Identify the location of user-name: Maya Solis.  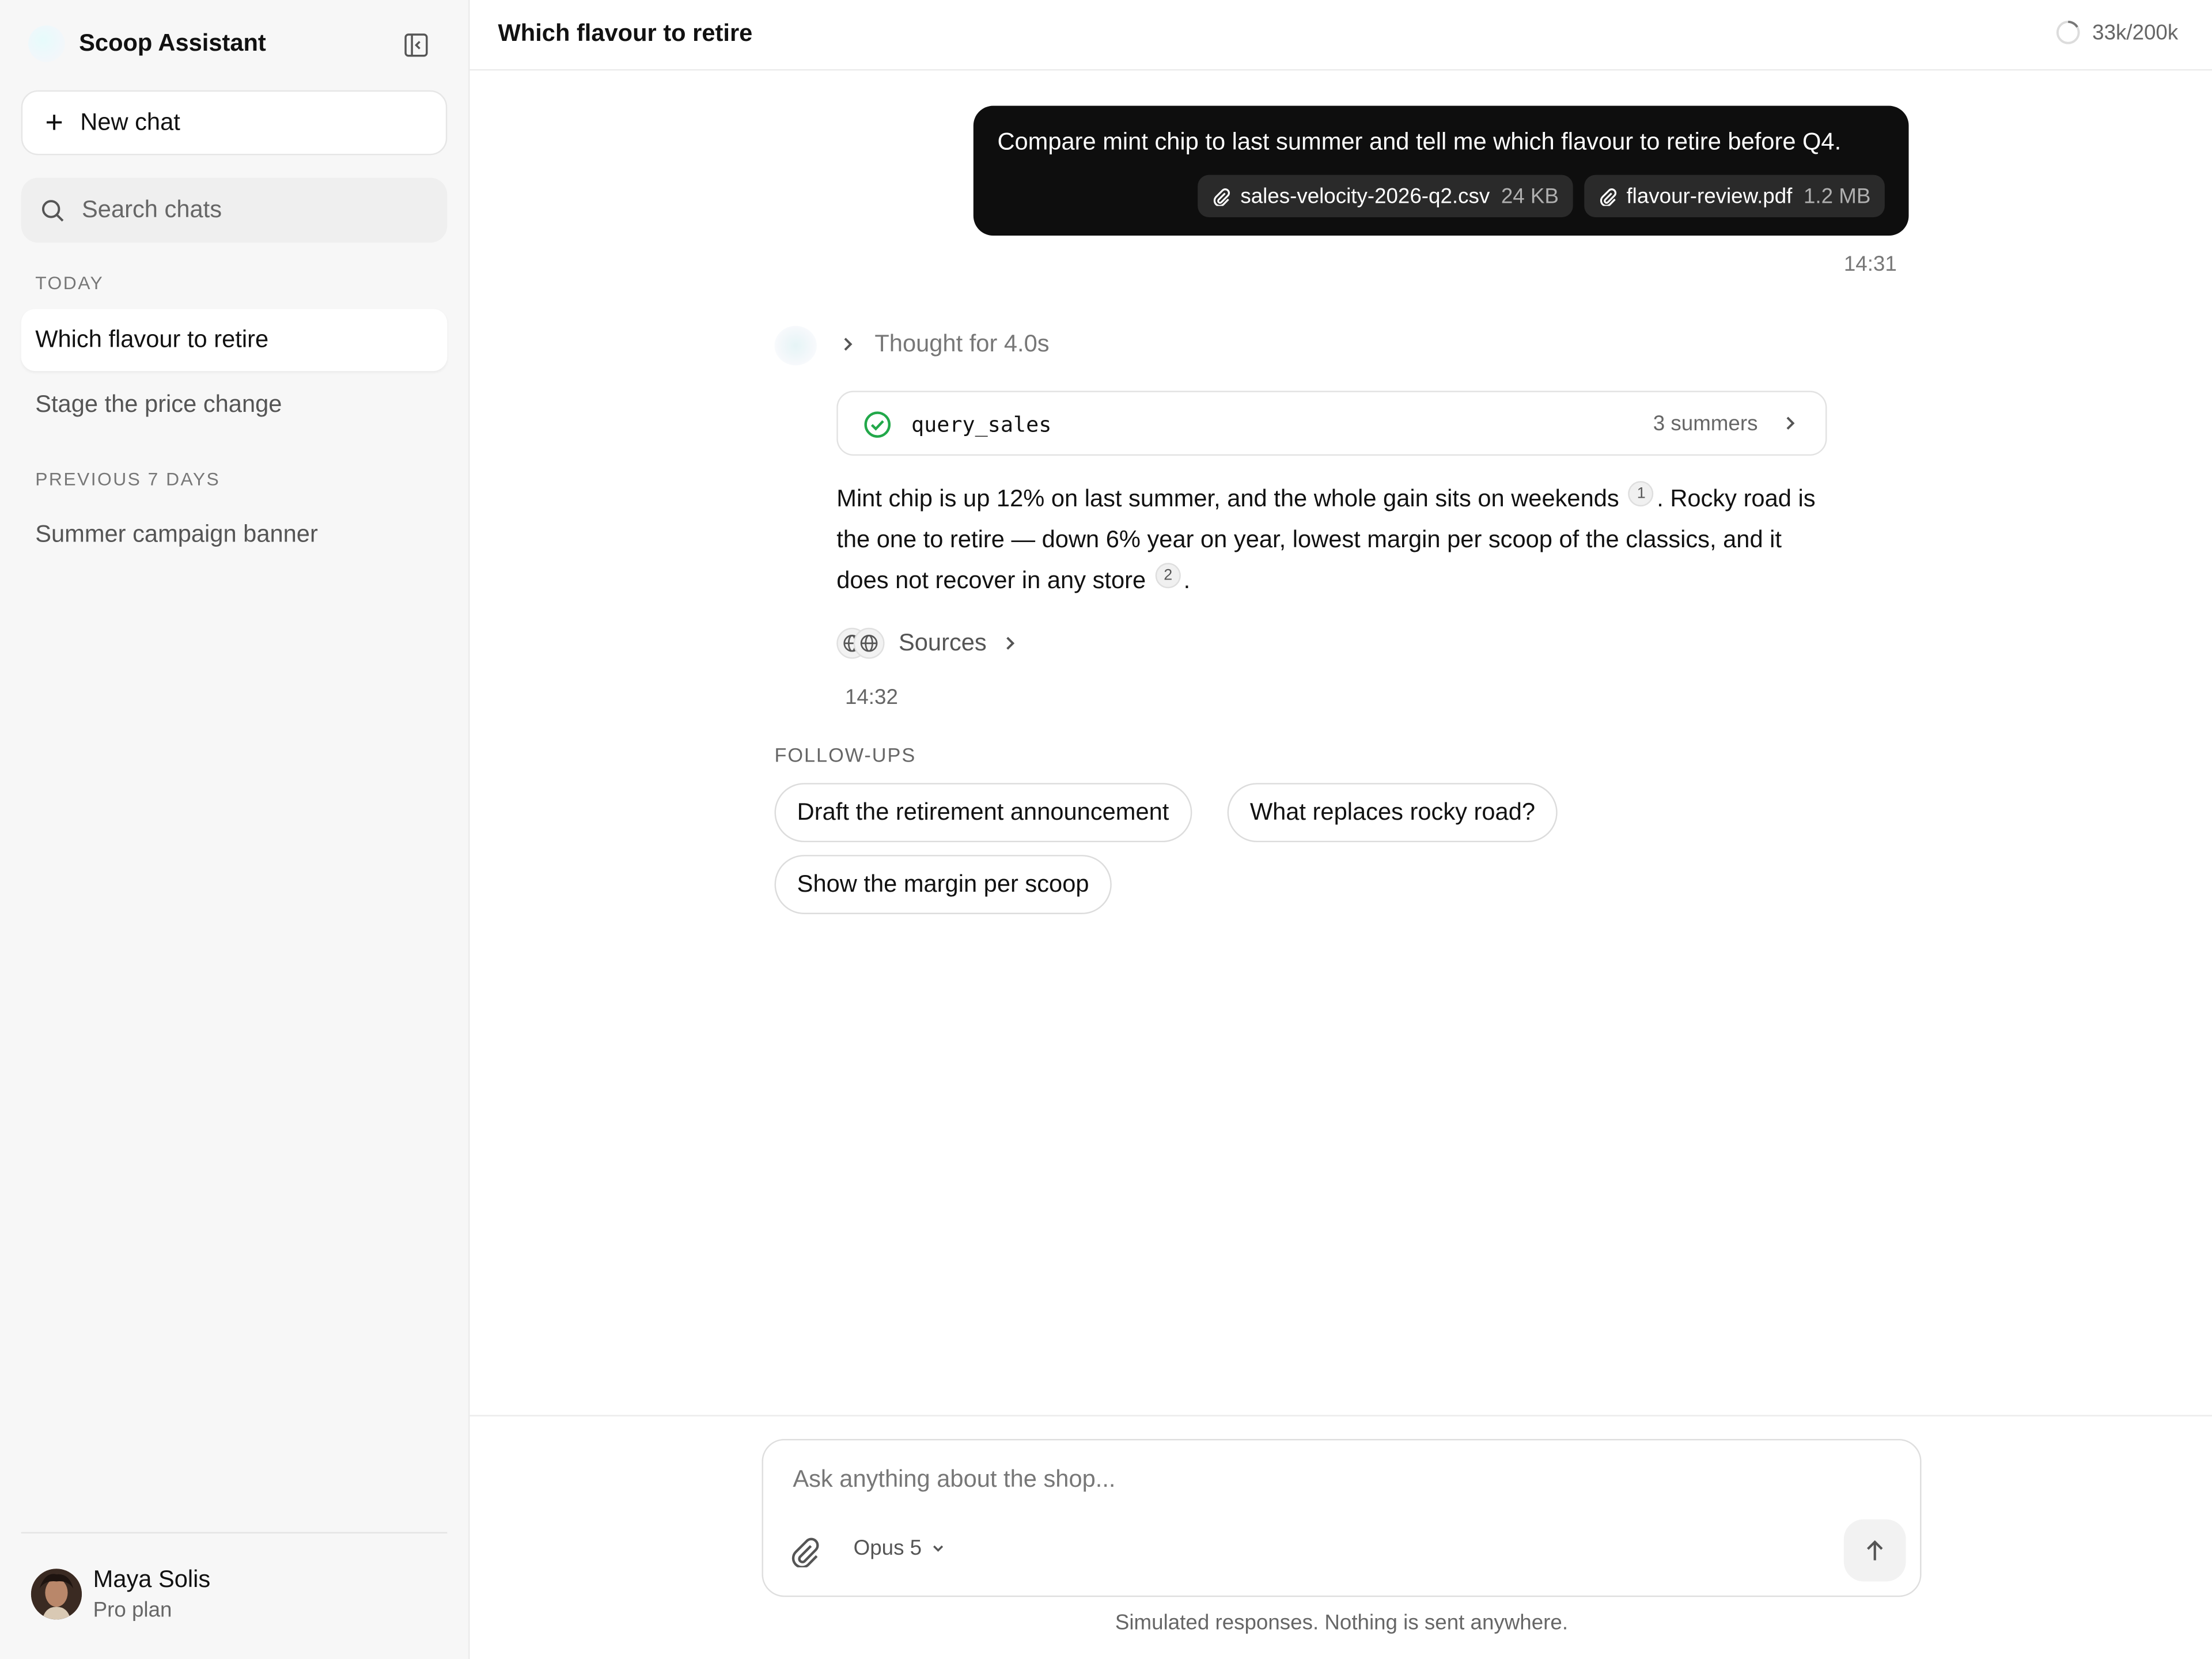
(152, 1579).